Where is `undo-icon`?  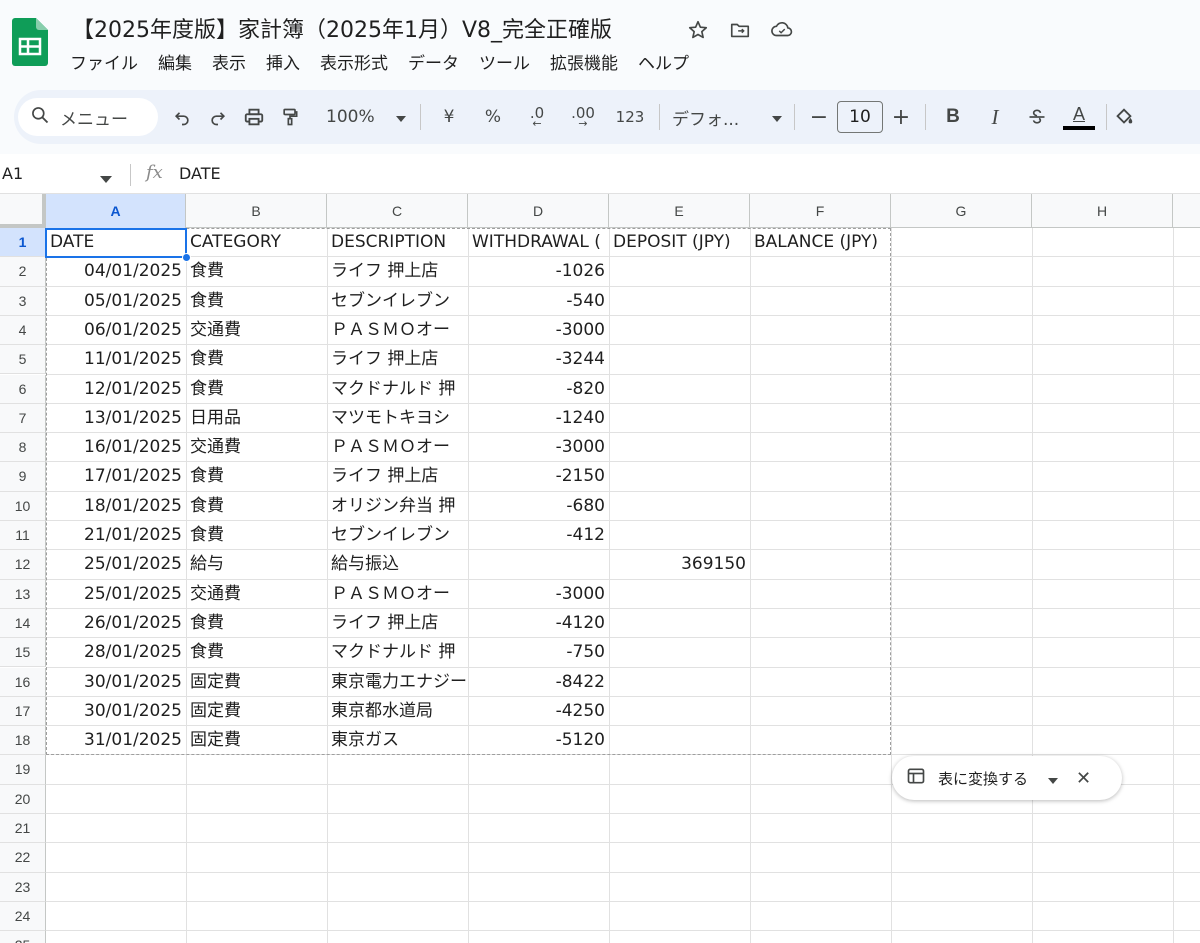 undo-icon is located at coordinates (182, 117).